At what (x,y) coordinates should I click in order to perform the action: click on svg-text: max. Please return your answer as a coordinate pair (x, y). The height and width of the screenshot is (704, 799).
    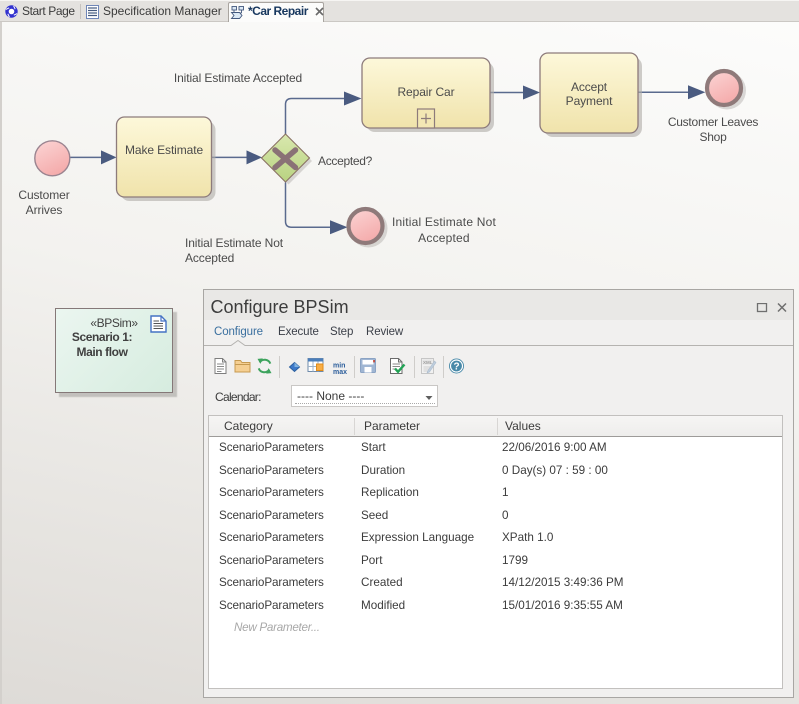
    Looking at the image, I should click on (340, 372).